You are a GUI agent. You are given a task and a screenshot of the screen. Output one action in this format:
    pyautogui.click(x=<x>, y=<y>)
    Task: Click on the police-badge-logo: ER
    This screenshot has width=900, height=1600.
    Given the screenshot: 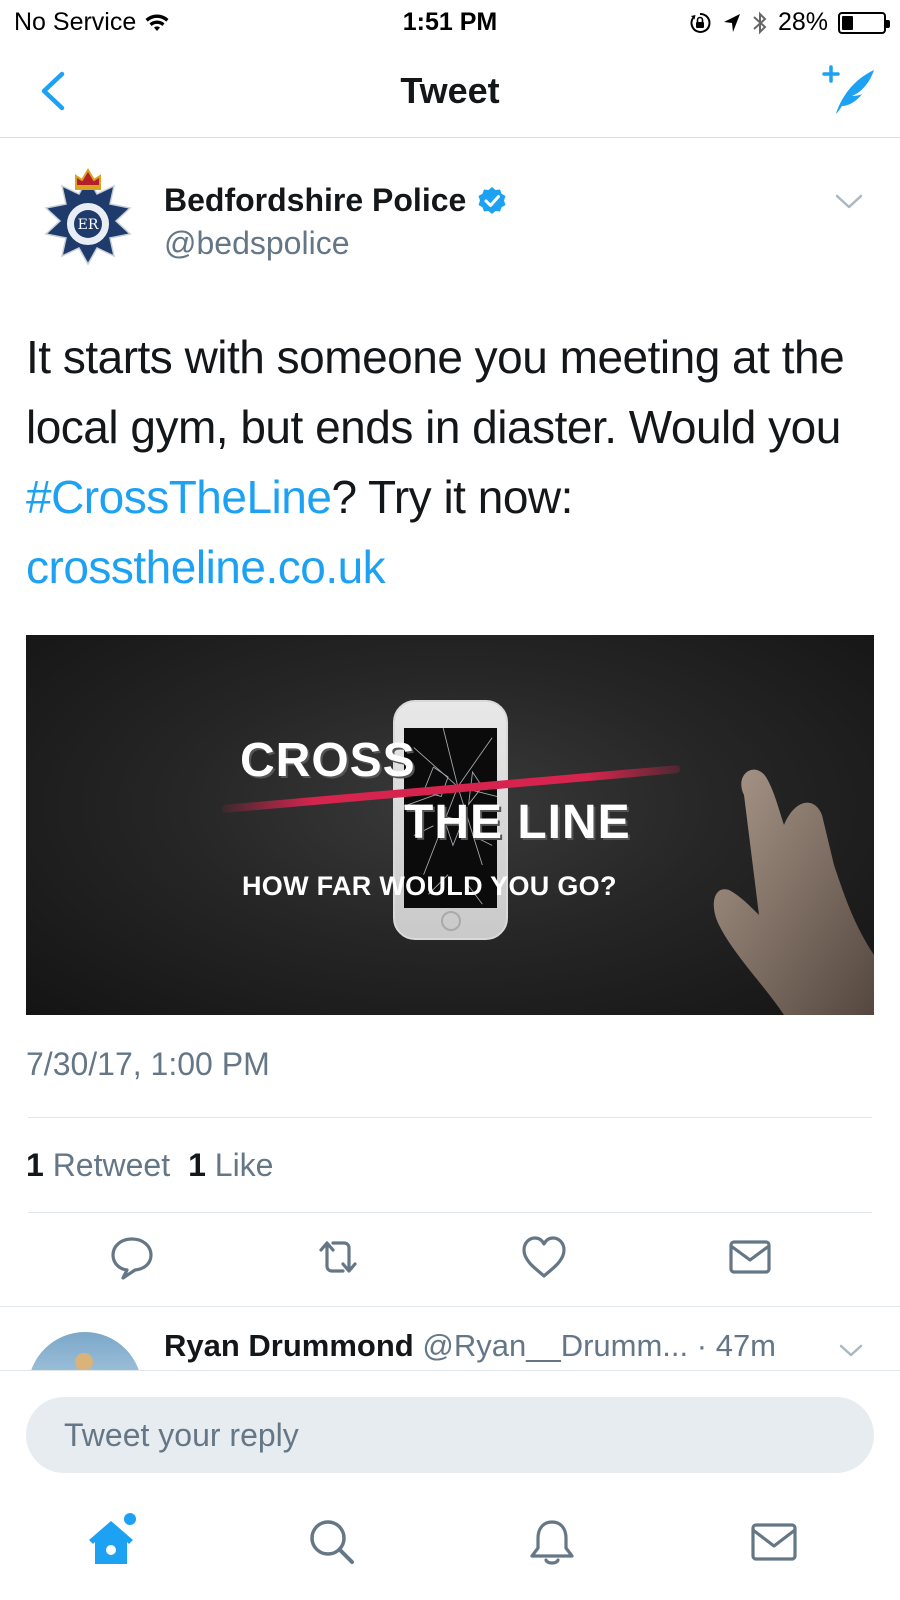 What is the action you would take?
    pyautogui.click(x=88, y=217)
    